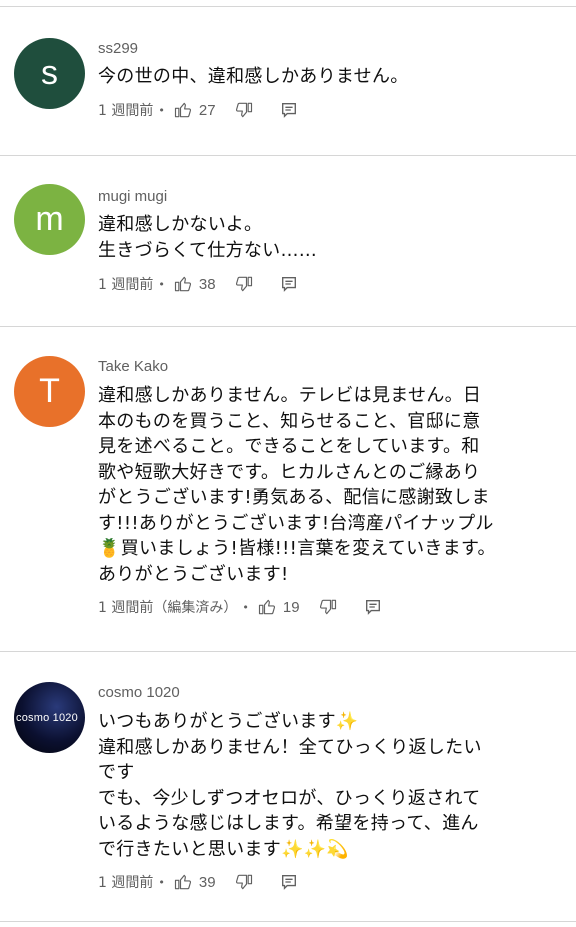 Image resolution: width=576 pixels, height=927 pixels. I want to click on comment-actions: 1 週間前 • 27, so click(198, 110).